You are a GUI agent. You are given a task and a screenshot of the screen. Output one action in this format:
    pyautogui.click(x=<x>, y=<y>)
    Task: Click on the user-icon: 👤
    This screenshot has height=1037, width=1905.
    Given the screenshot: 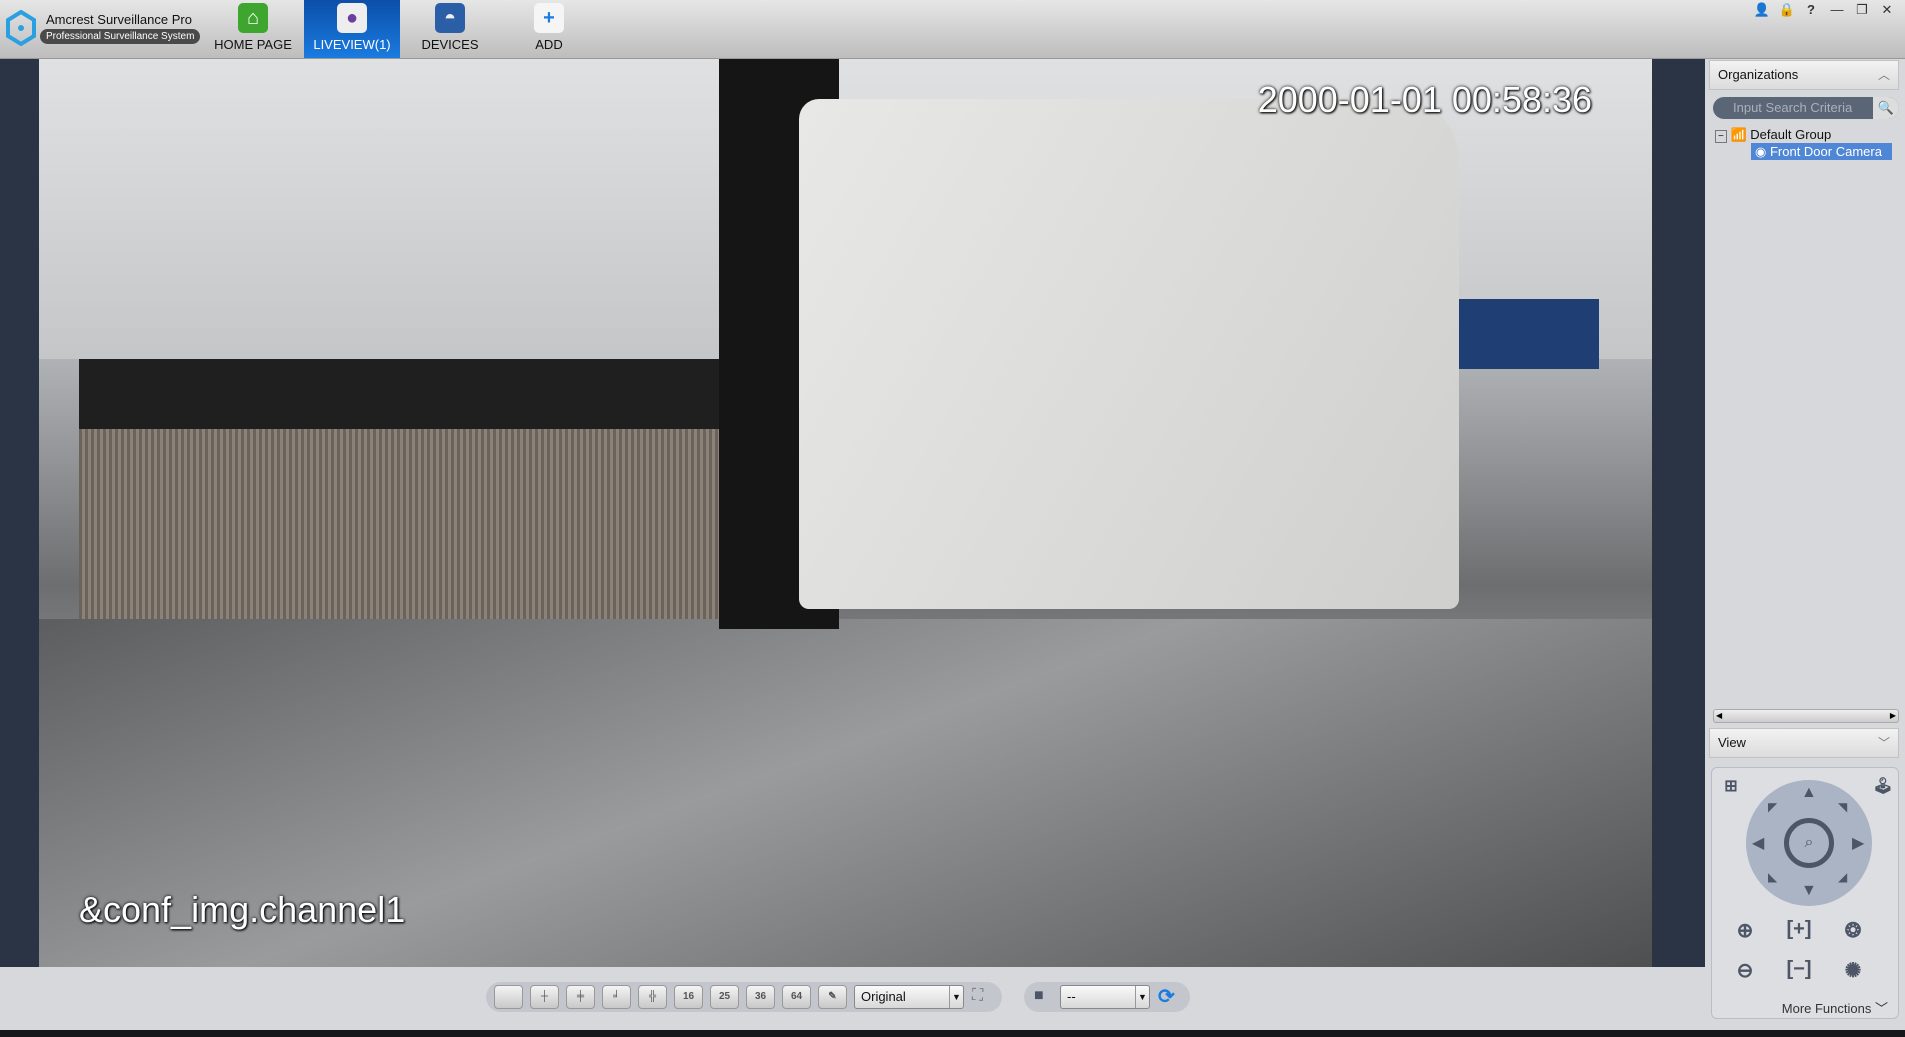 What is the action you would take?
    pyautogui.click(x=1762, y=10)
    